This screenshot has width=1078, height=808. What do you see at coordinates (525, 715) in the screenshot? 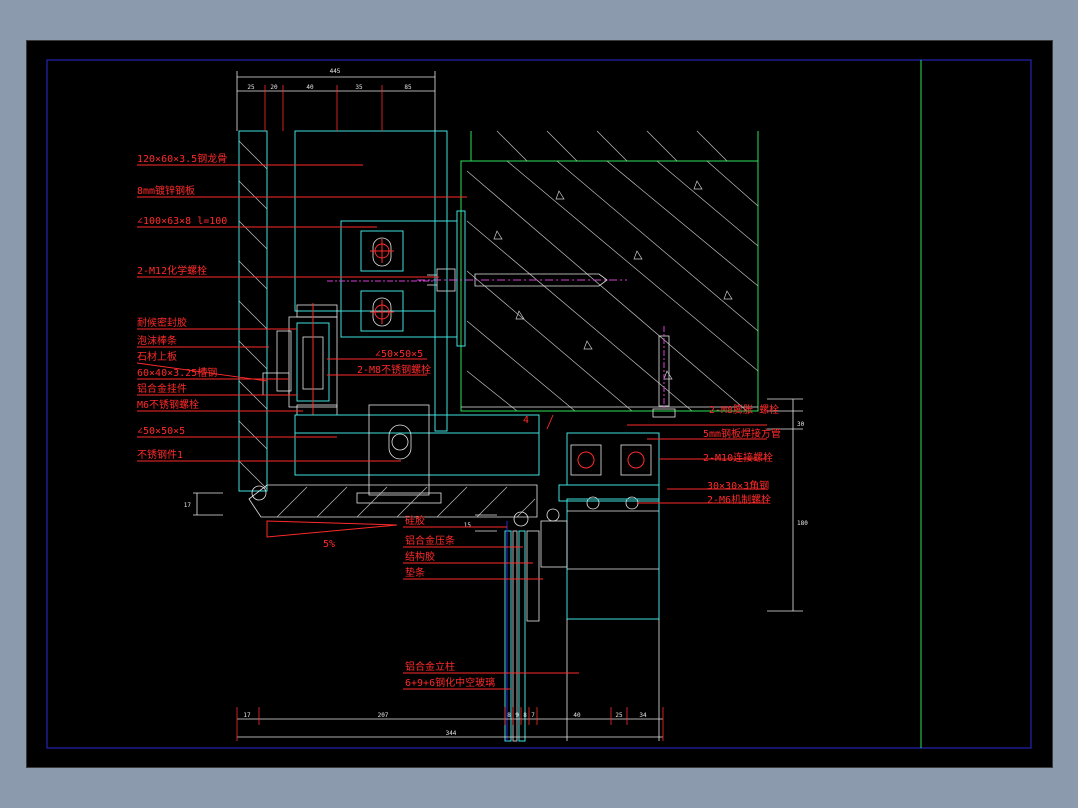
I see `bottom-dim-5: 8` at bounding box center [525, 715].